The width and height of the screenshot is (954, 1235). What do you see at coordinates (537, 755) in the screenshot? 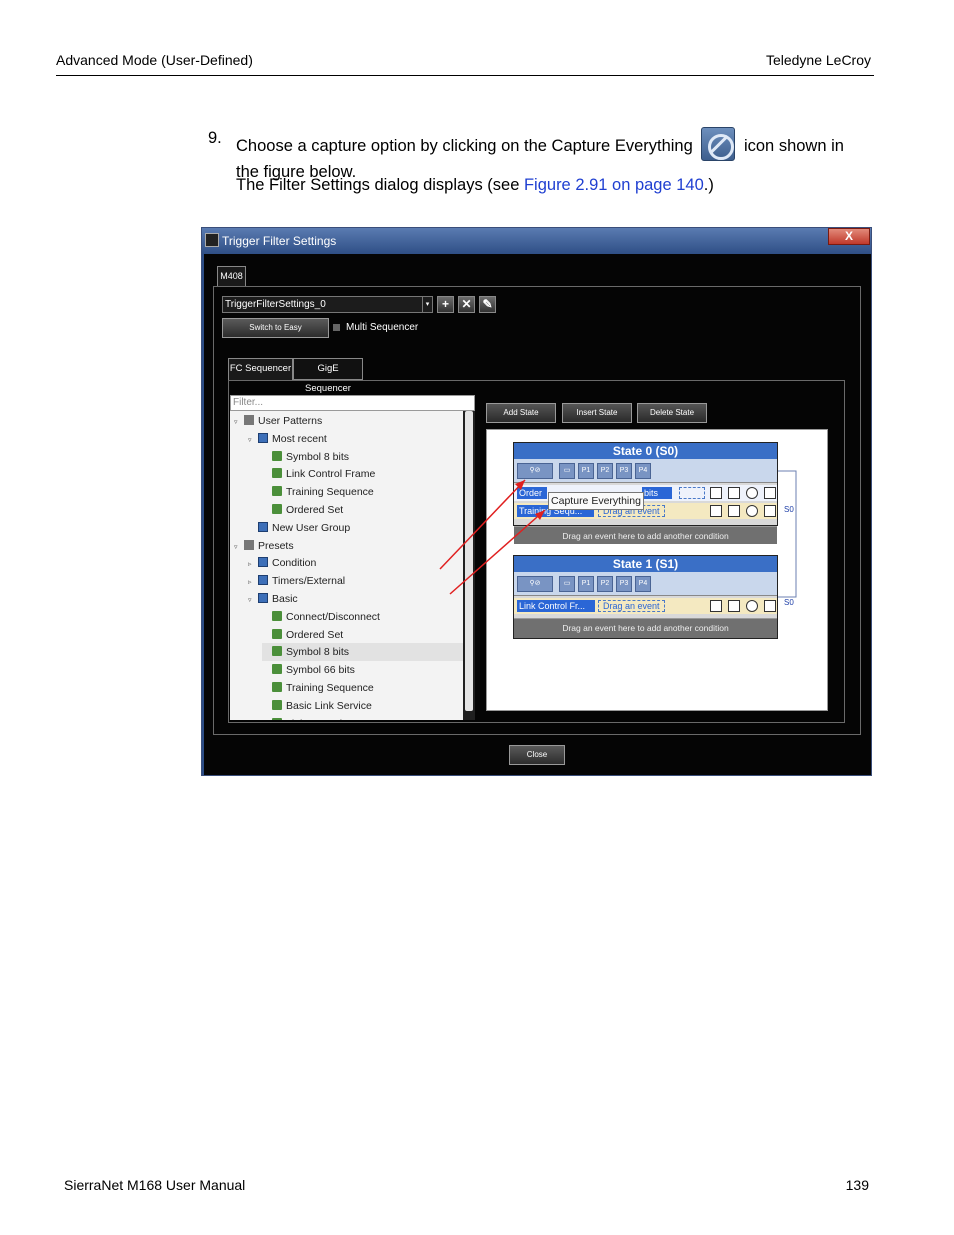
I see `close-button: Close` at bounding box center [537, 755].